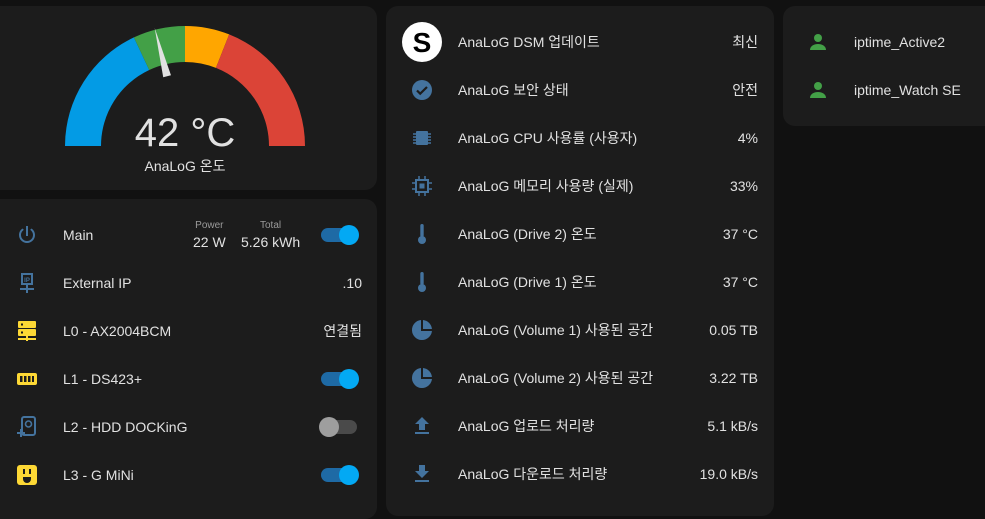 This screenshot has height=519, width=985. I want to click on dsm-row: AnaLoG (Volume 1) 사용된 공간 0.05 TB, so click(580, 330).